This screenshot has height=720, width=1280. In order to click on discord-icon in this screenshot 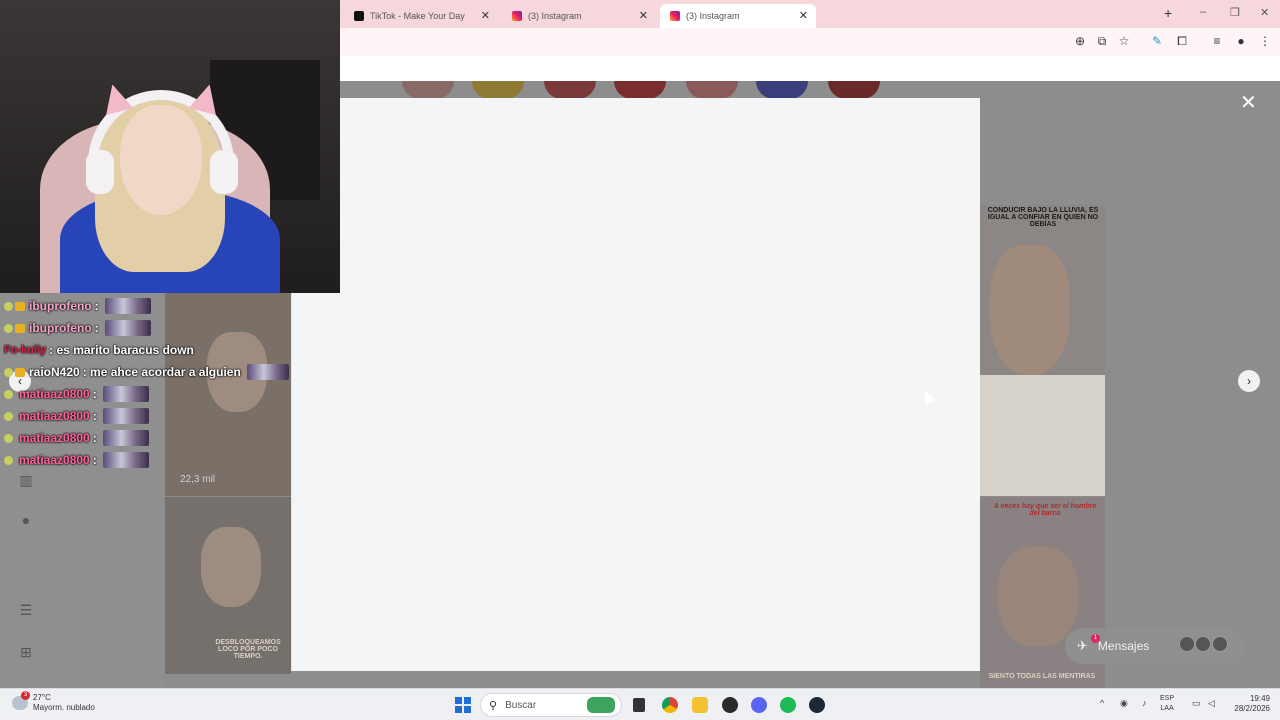, I will do `click(759, 705)`.